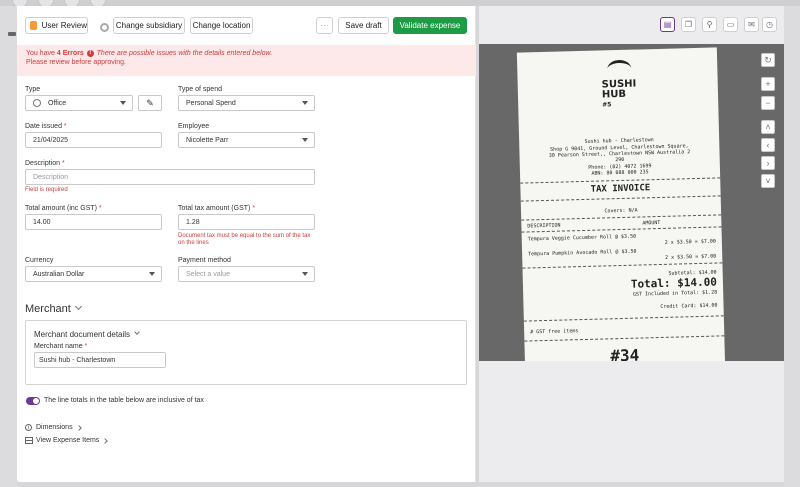 Image resolution: width=800 pixels, height=487 pixels. I want to click on tax-inclusive-toggle, so click(33, 401).